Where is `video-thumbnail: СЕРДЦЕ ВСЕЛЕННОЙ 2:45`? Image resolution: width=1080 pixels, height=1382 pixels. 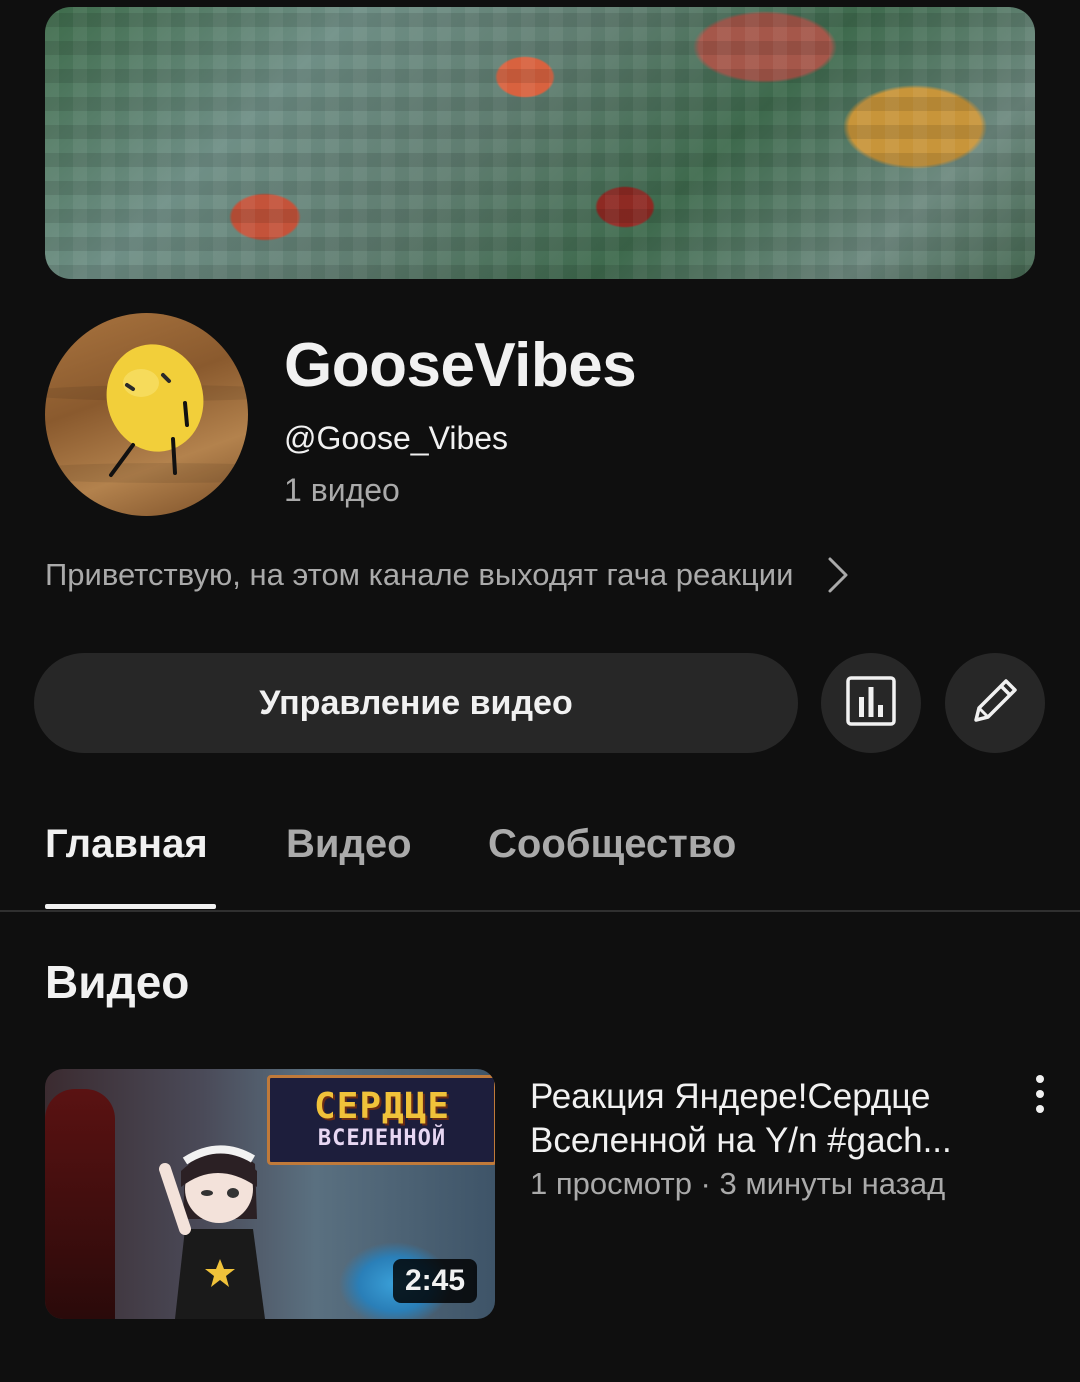 video-thumbnail: СЕРДЦЕ ВСЕЛЕННОЙ 2:45 is located at coordinates (270, 1194).